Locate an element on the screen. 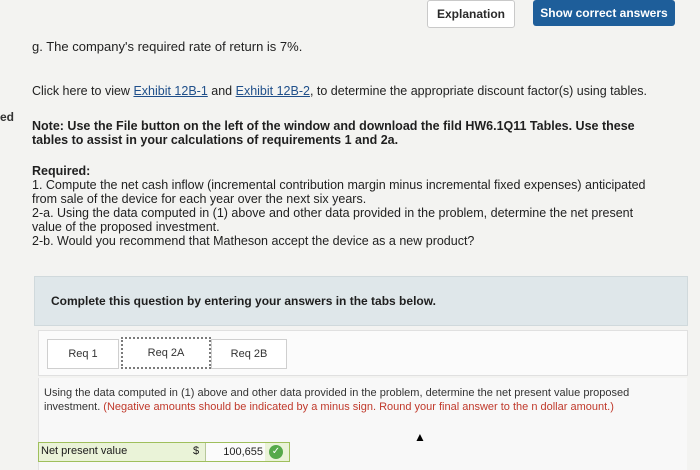 The height and width of the screenshot is (470, 700). correct-check-icon: ✓ is located at coordinates (276, 452).